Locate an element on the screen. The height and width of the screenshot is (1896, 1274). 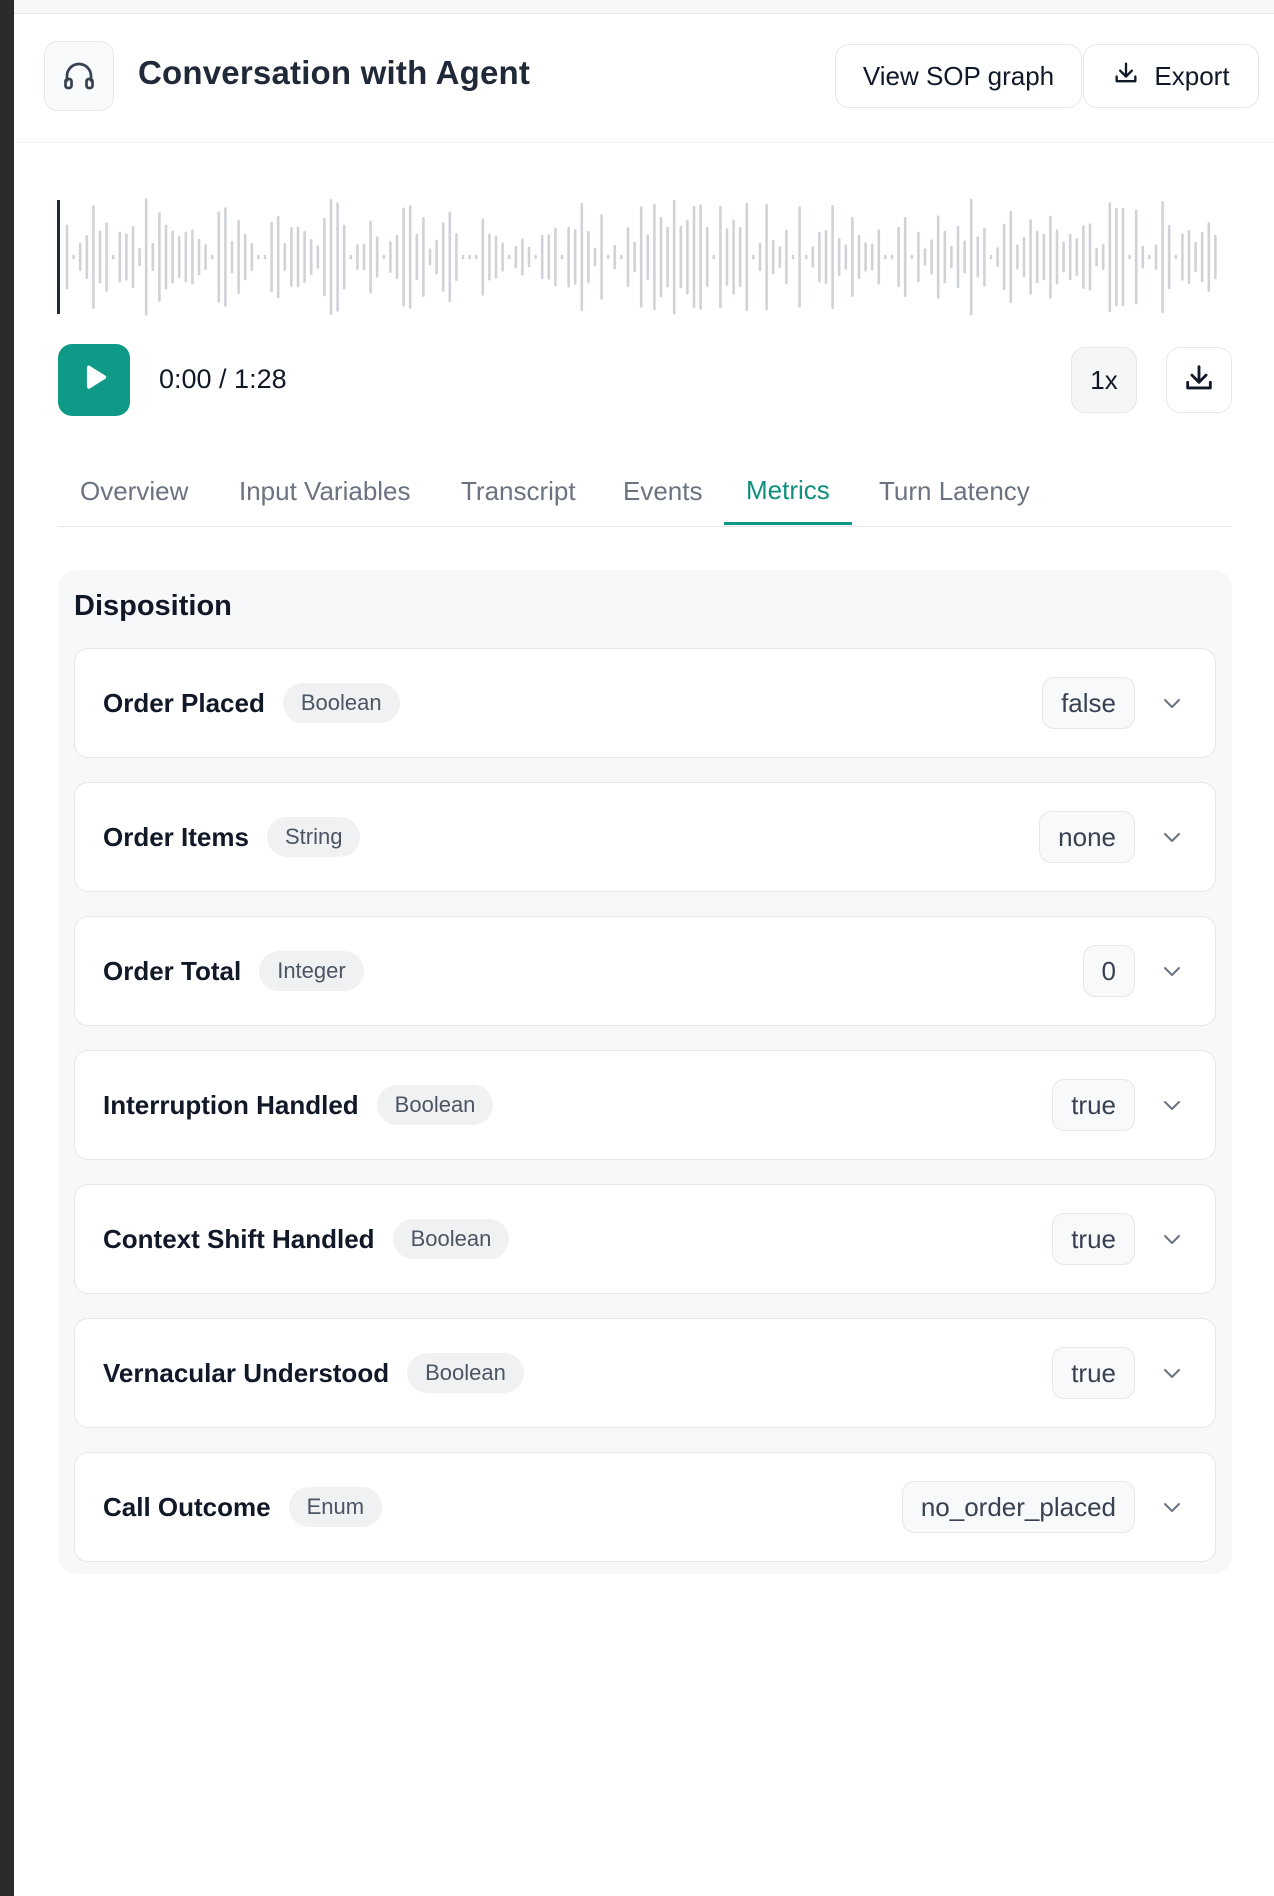
metric-card-call-outcome: Call Outcome Enum no_order_placed is located at coordinates (645, 1507).